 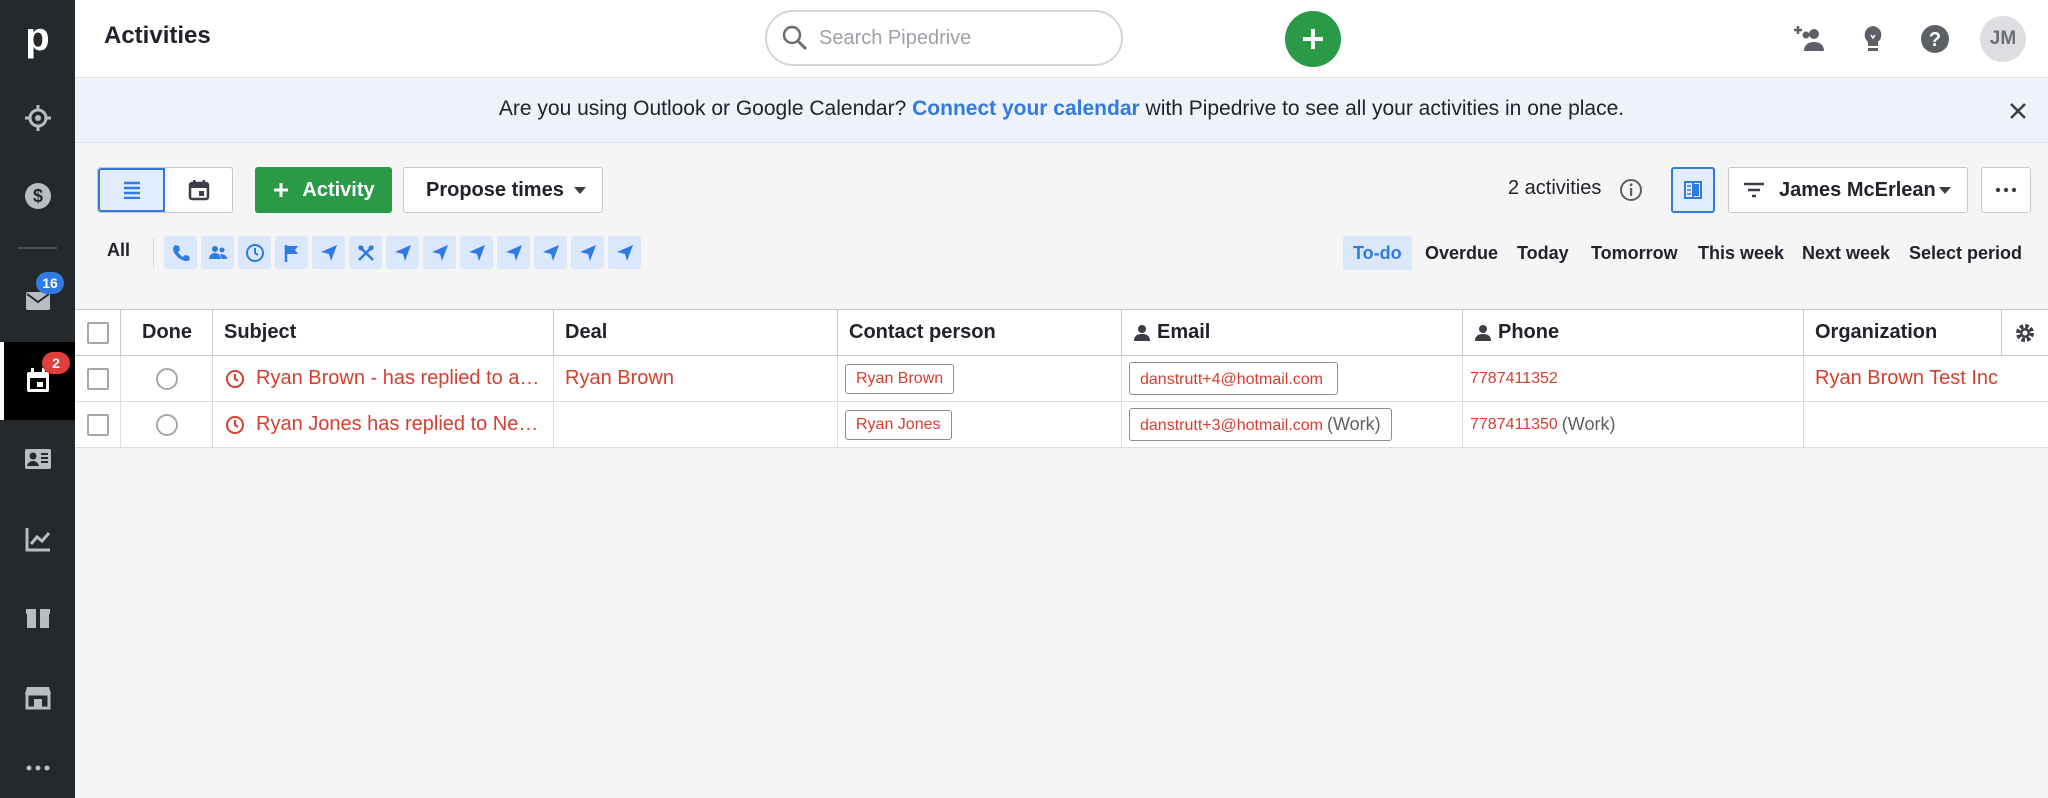 What do you see at coordinates (1260, 424) in the screenshot?
I see `email-tag: danstrutt+3@hotmail.com (Work)` at bounding box center [1260, 424].